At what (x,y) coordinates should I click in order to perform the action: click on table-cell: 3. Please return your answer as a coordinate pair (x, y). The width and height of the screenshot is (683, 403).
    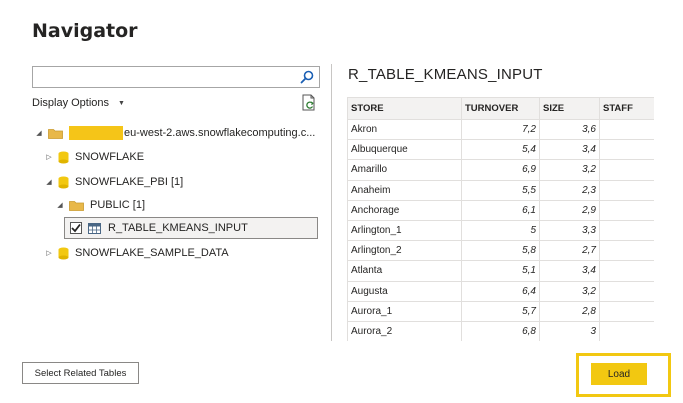
    Looking at the image, I should click on (569, 330).